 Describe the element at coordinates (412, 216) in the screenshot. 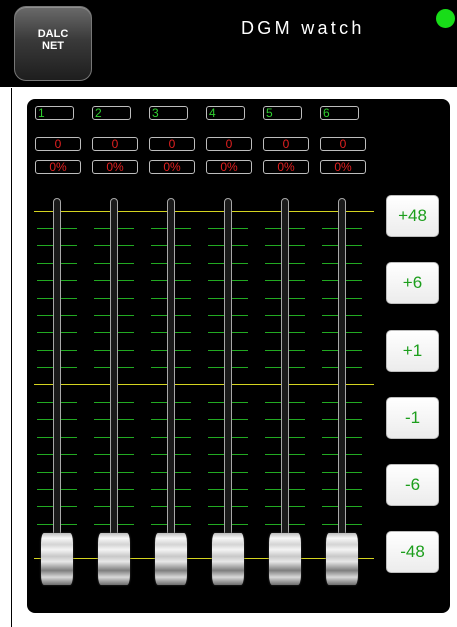

I see `step-button-plus-48: +48` at that location.